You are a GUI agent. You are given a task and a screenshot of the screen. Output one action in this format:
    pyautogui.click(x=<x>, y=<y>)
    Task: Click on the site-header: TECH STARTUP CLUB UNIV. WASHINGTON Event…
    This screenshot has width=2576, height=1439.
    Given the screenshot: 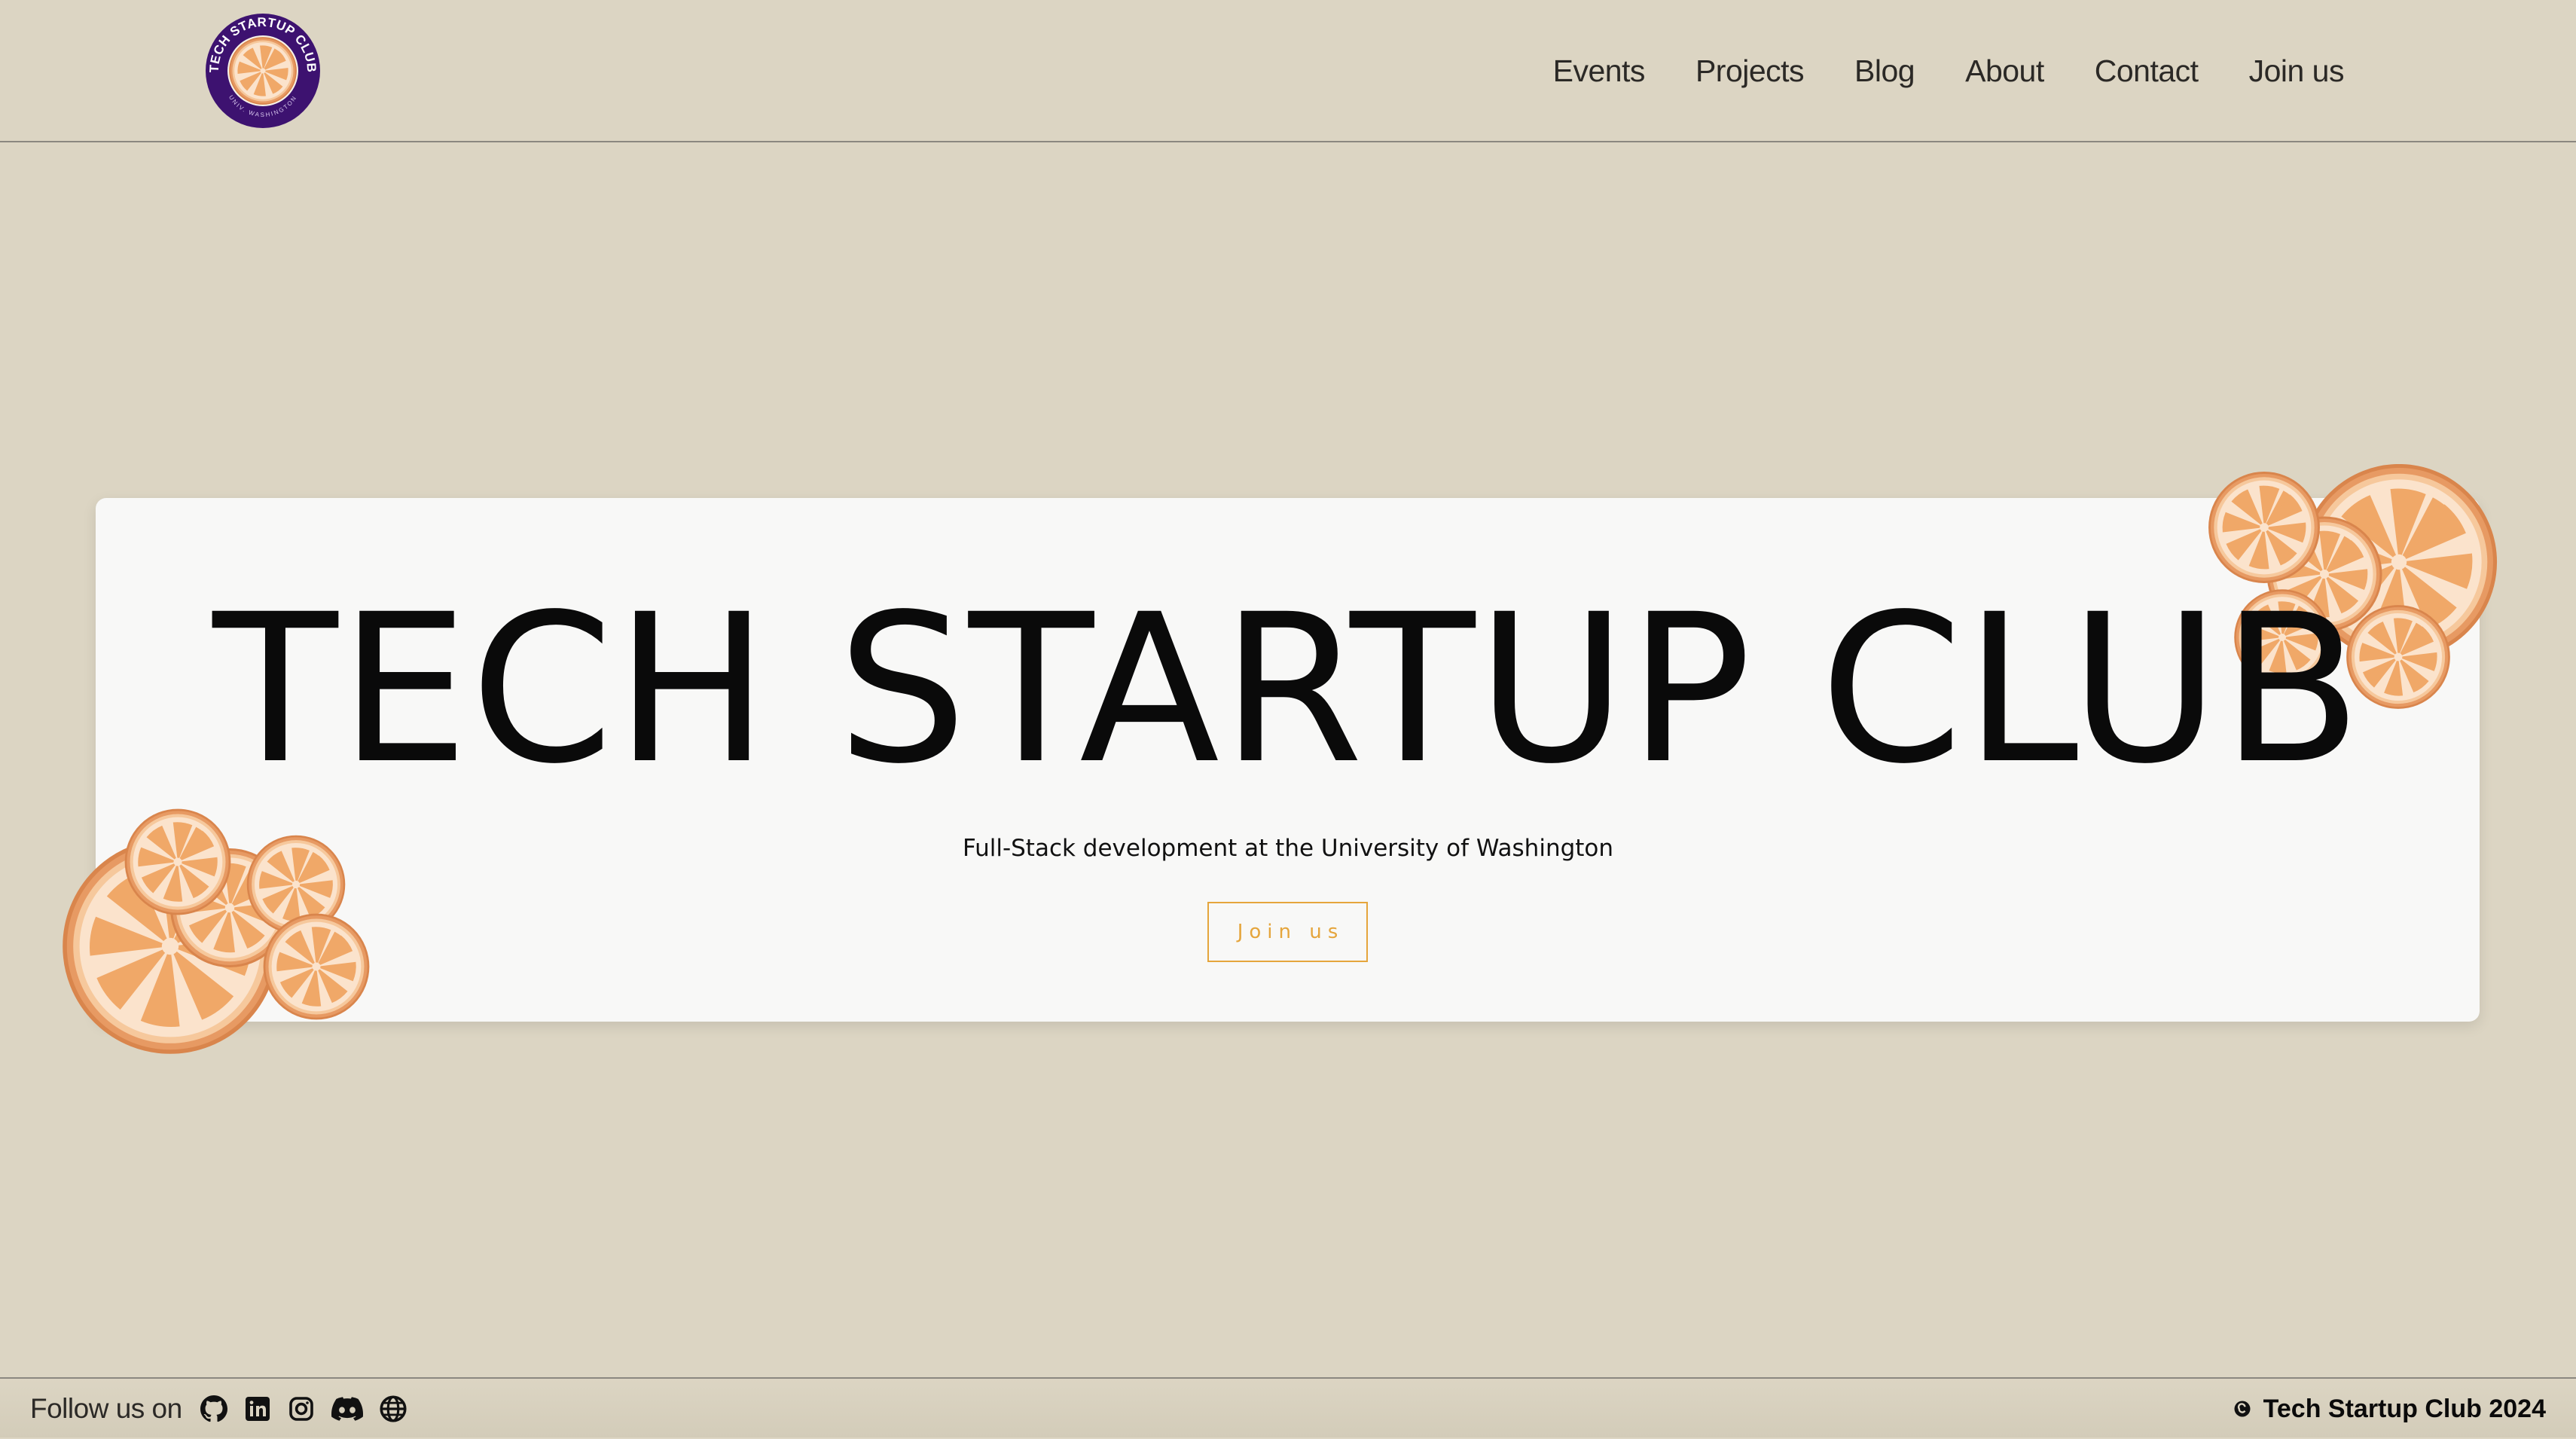 What is the action you would take?
    pyautogui.click(x=1288, y=71)
    